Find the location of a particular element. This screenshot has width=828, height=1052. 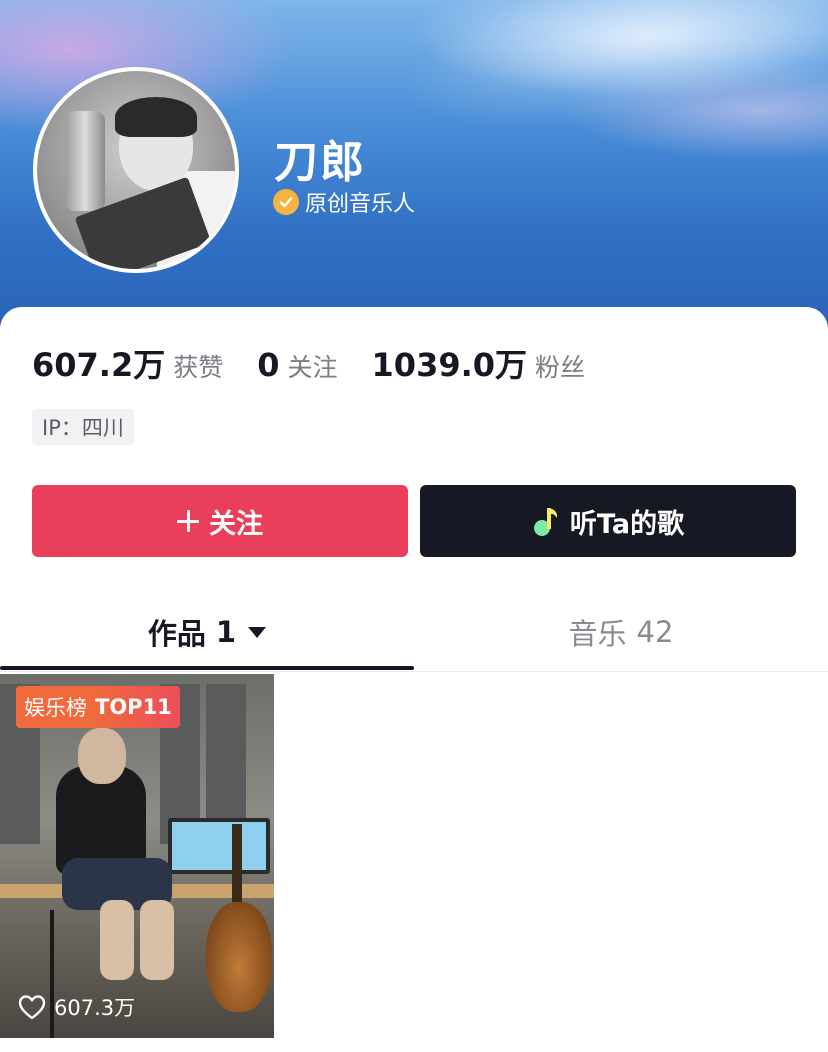

video-thumbnail is located at coordinates (137, 856).